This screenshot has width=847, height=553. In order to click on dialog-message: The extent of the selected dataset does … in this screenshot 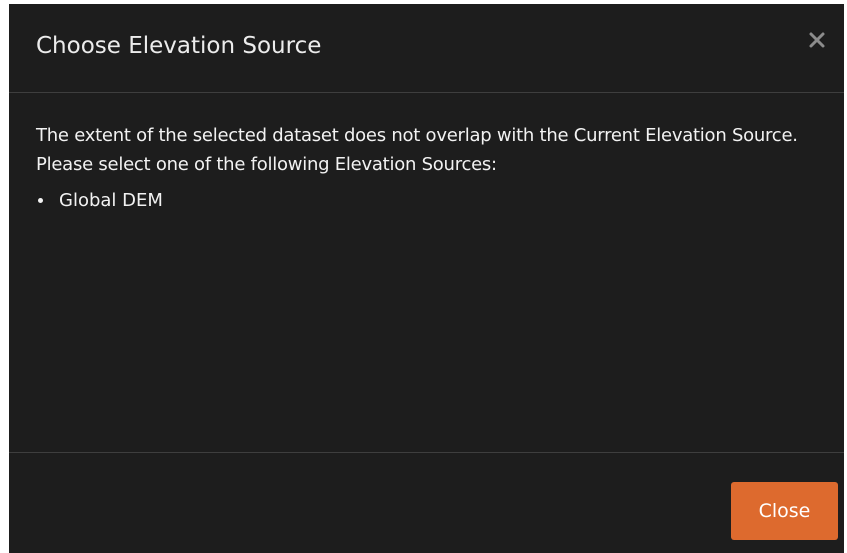, I will do `click(417, 150)`.